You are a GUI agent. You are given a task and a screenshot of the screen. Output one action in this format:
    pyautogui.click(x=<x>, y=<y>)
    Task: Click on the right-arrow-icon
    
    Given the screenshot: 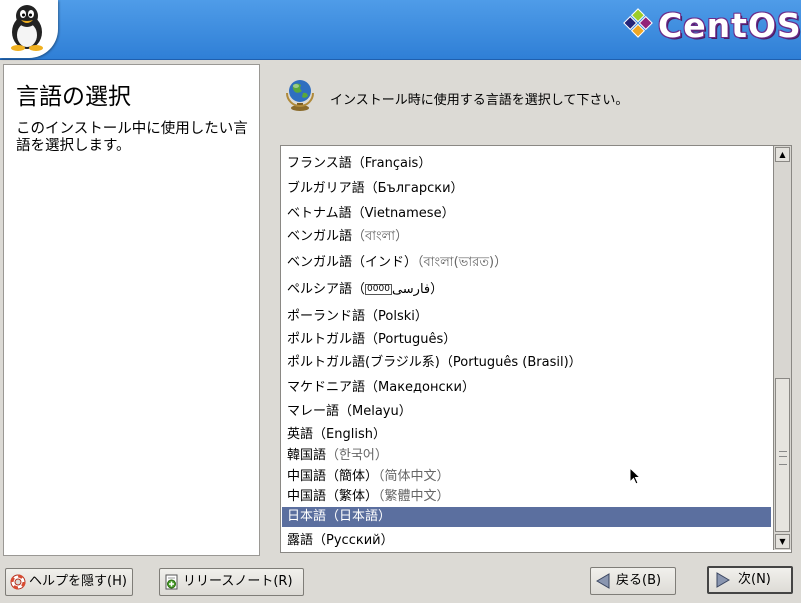 What is the action you would take?
    pyautogui.click(x=723, y=580)
    